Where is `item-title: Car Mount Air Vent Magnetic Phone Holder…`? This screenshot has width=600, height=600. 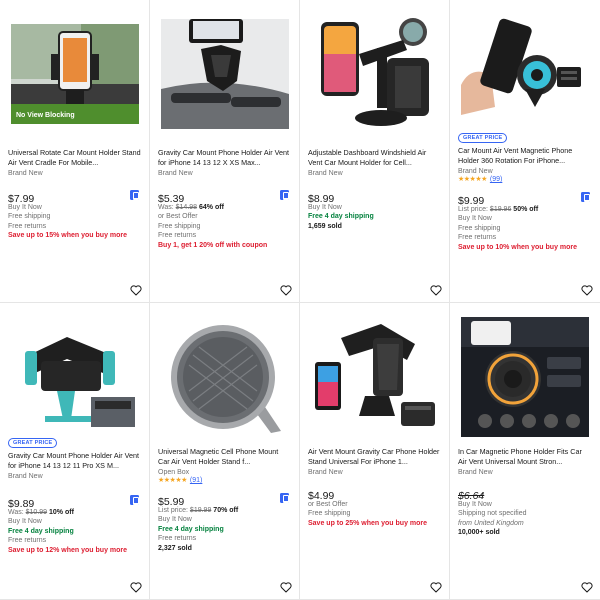 item-title: Car Mount Air Vent Magnetic Phone Holder… is located at coordinates (525, 156).